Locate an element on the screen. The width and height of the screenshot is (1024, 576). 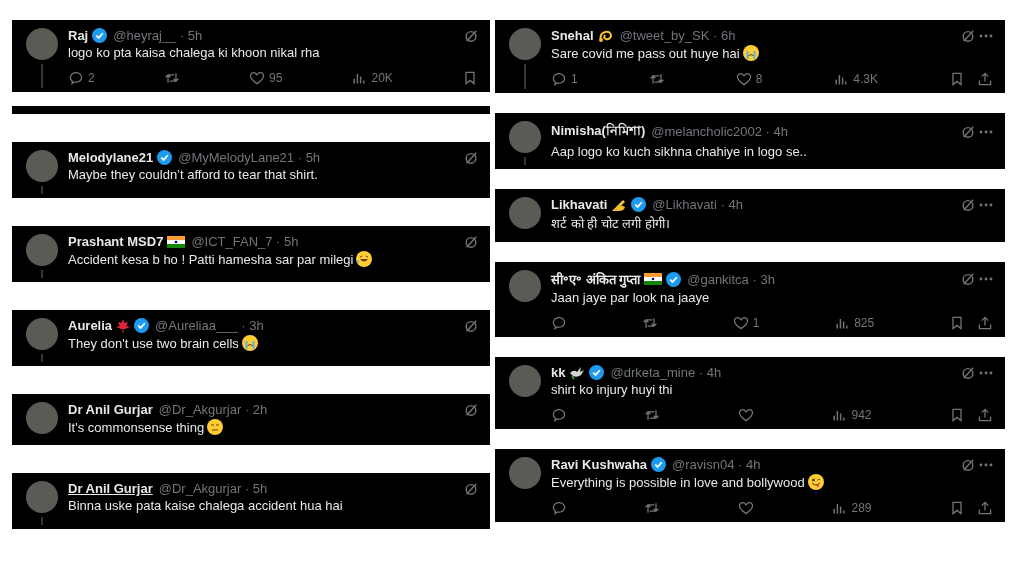
user-name: Likhavati is located at coordinates (579, 204).